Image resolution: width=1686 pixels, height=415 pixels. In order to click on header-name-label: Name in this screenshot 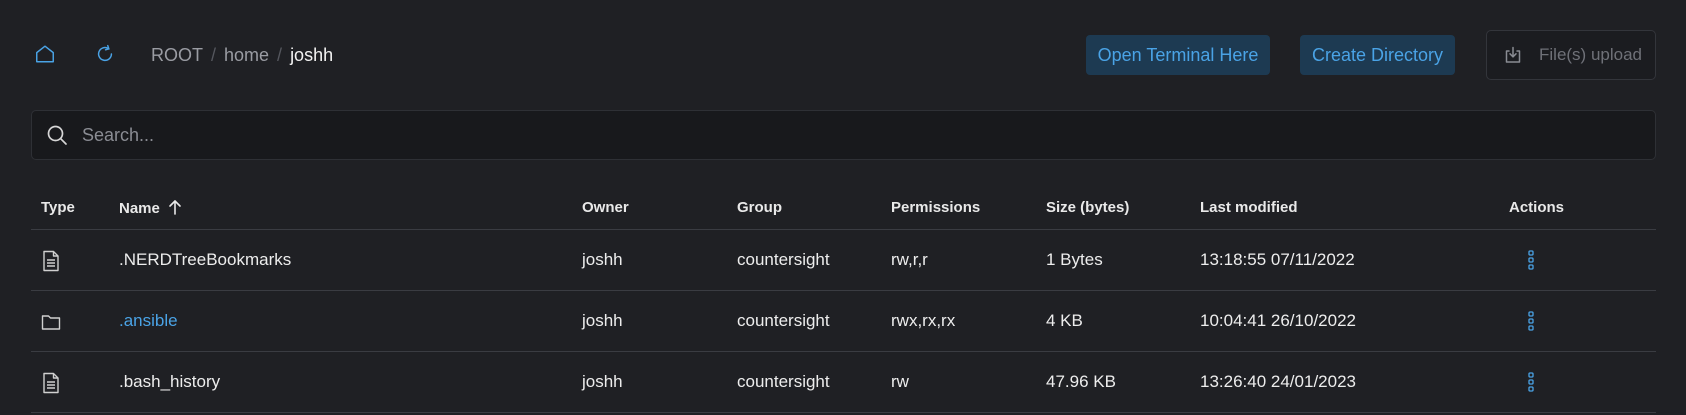, I will do `click(139, 208)`.